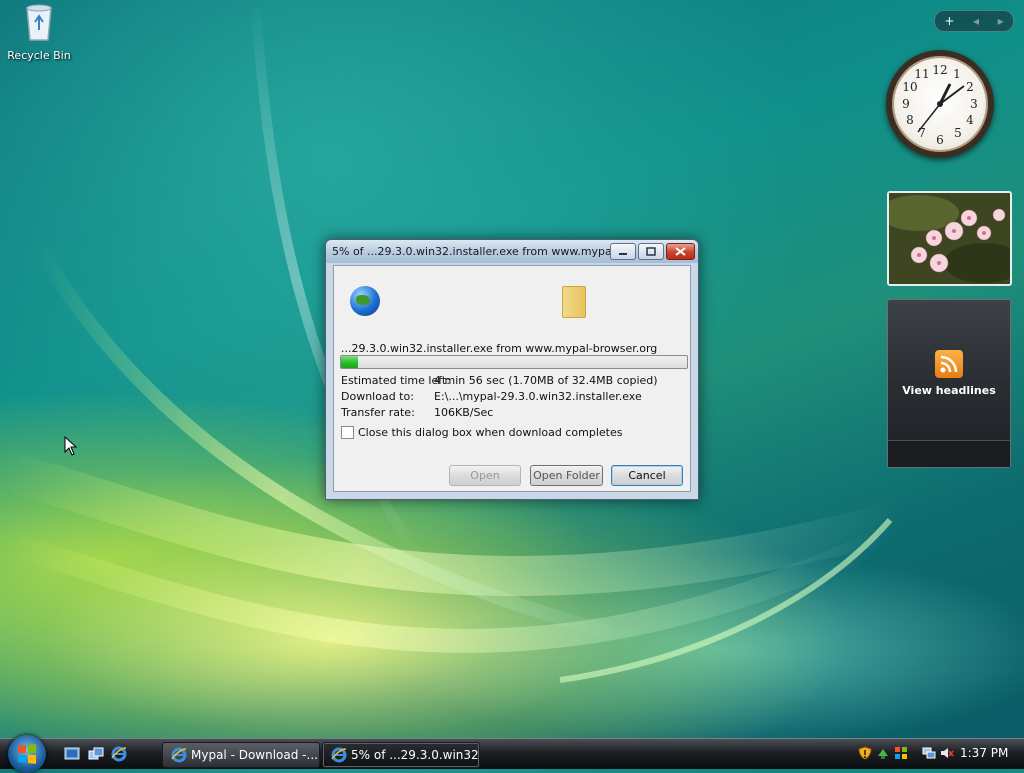  What do you see at coordinates (974, 104) in the screenshot?
I see `svg-text: 3` at bounding box center [974, 104].